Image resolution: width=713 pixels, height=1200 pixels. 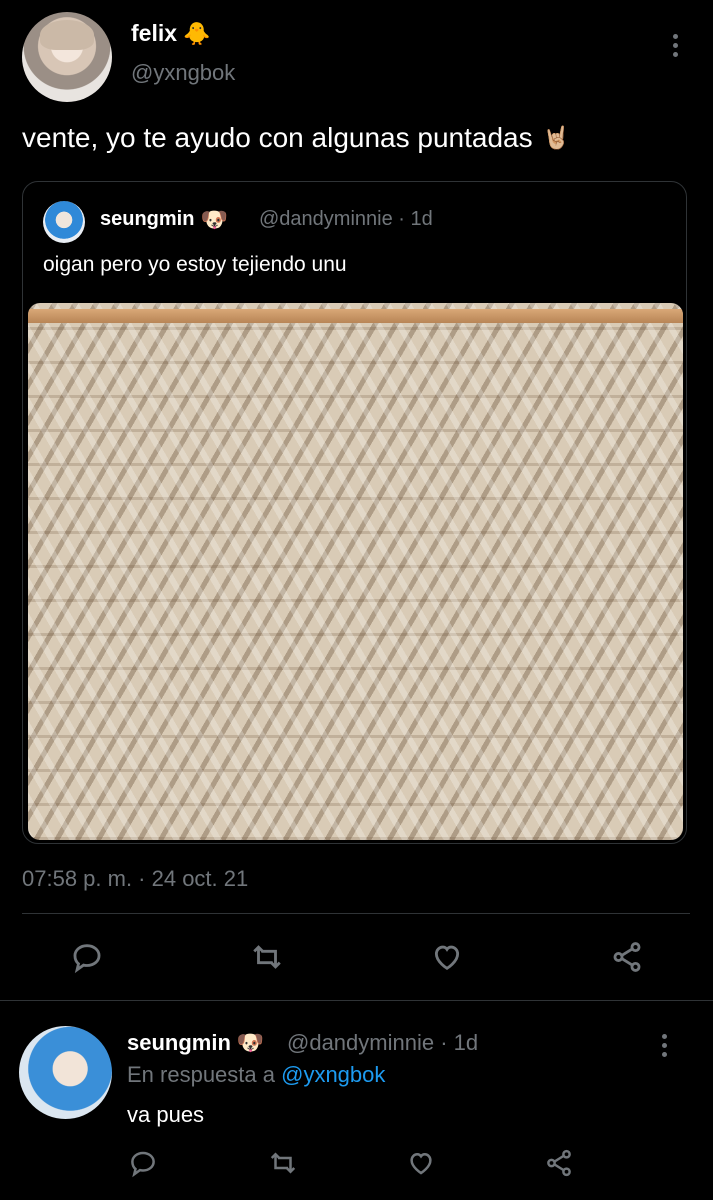 I want to click on avatar-seungmin, so click(x=65, y=1072).